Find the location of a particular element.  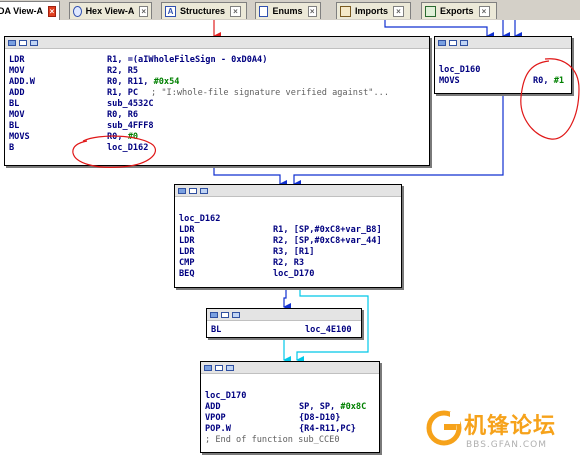

asm-line: CMP R2, R3 is located at coordinates (288, 263).